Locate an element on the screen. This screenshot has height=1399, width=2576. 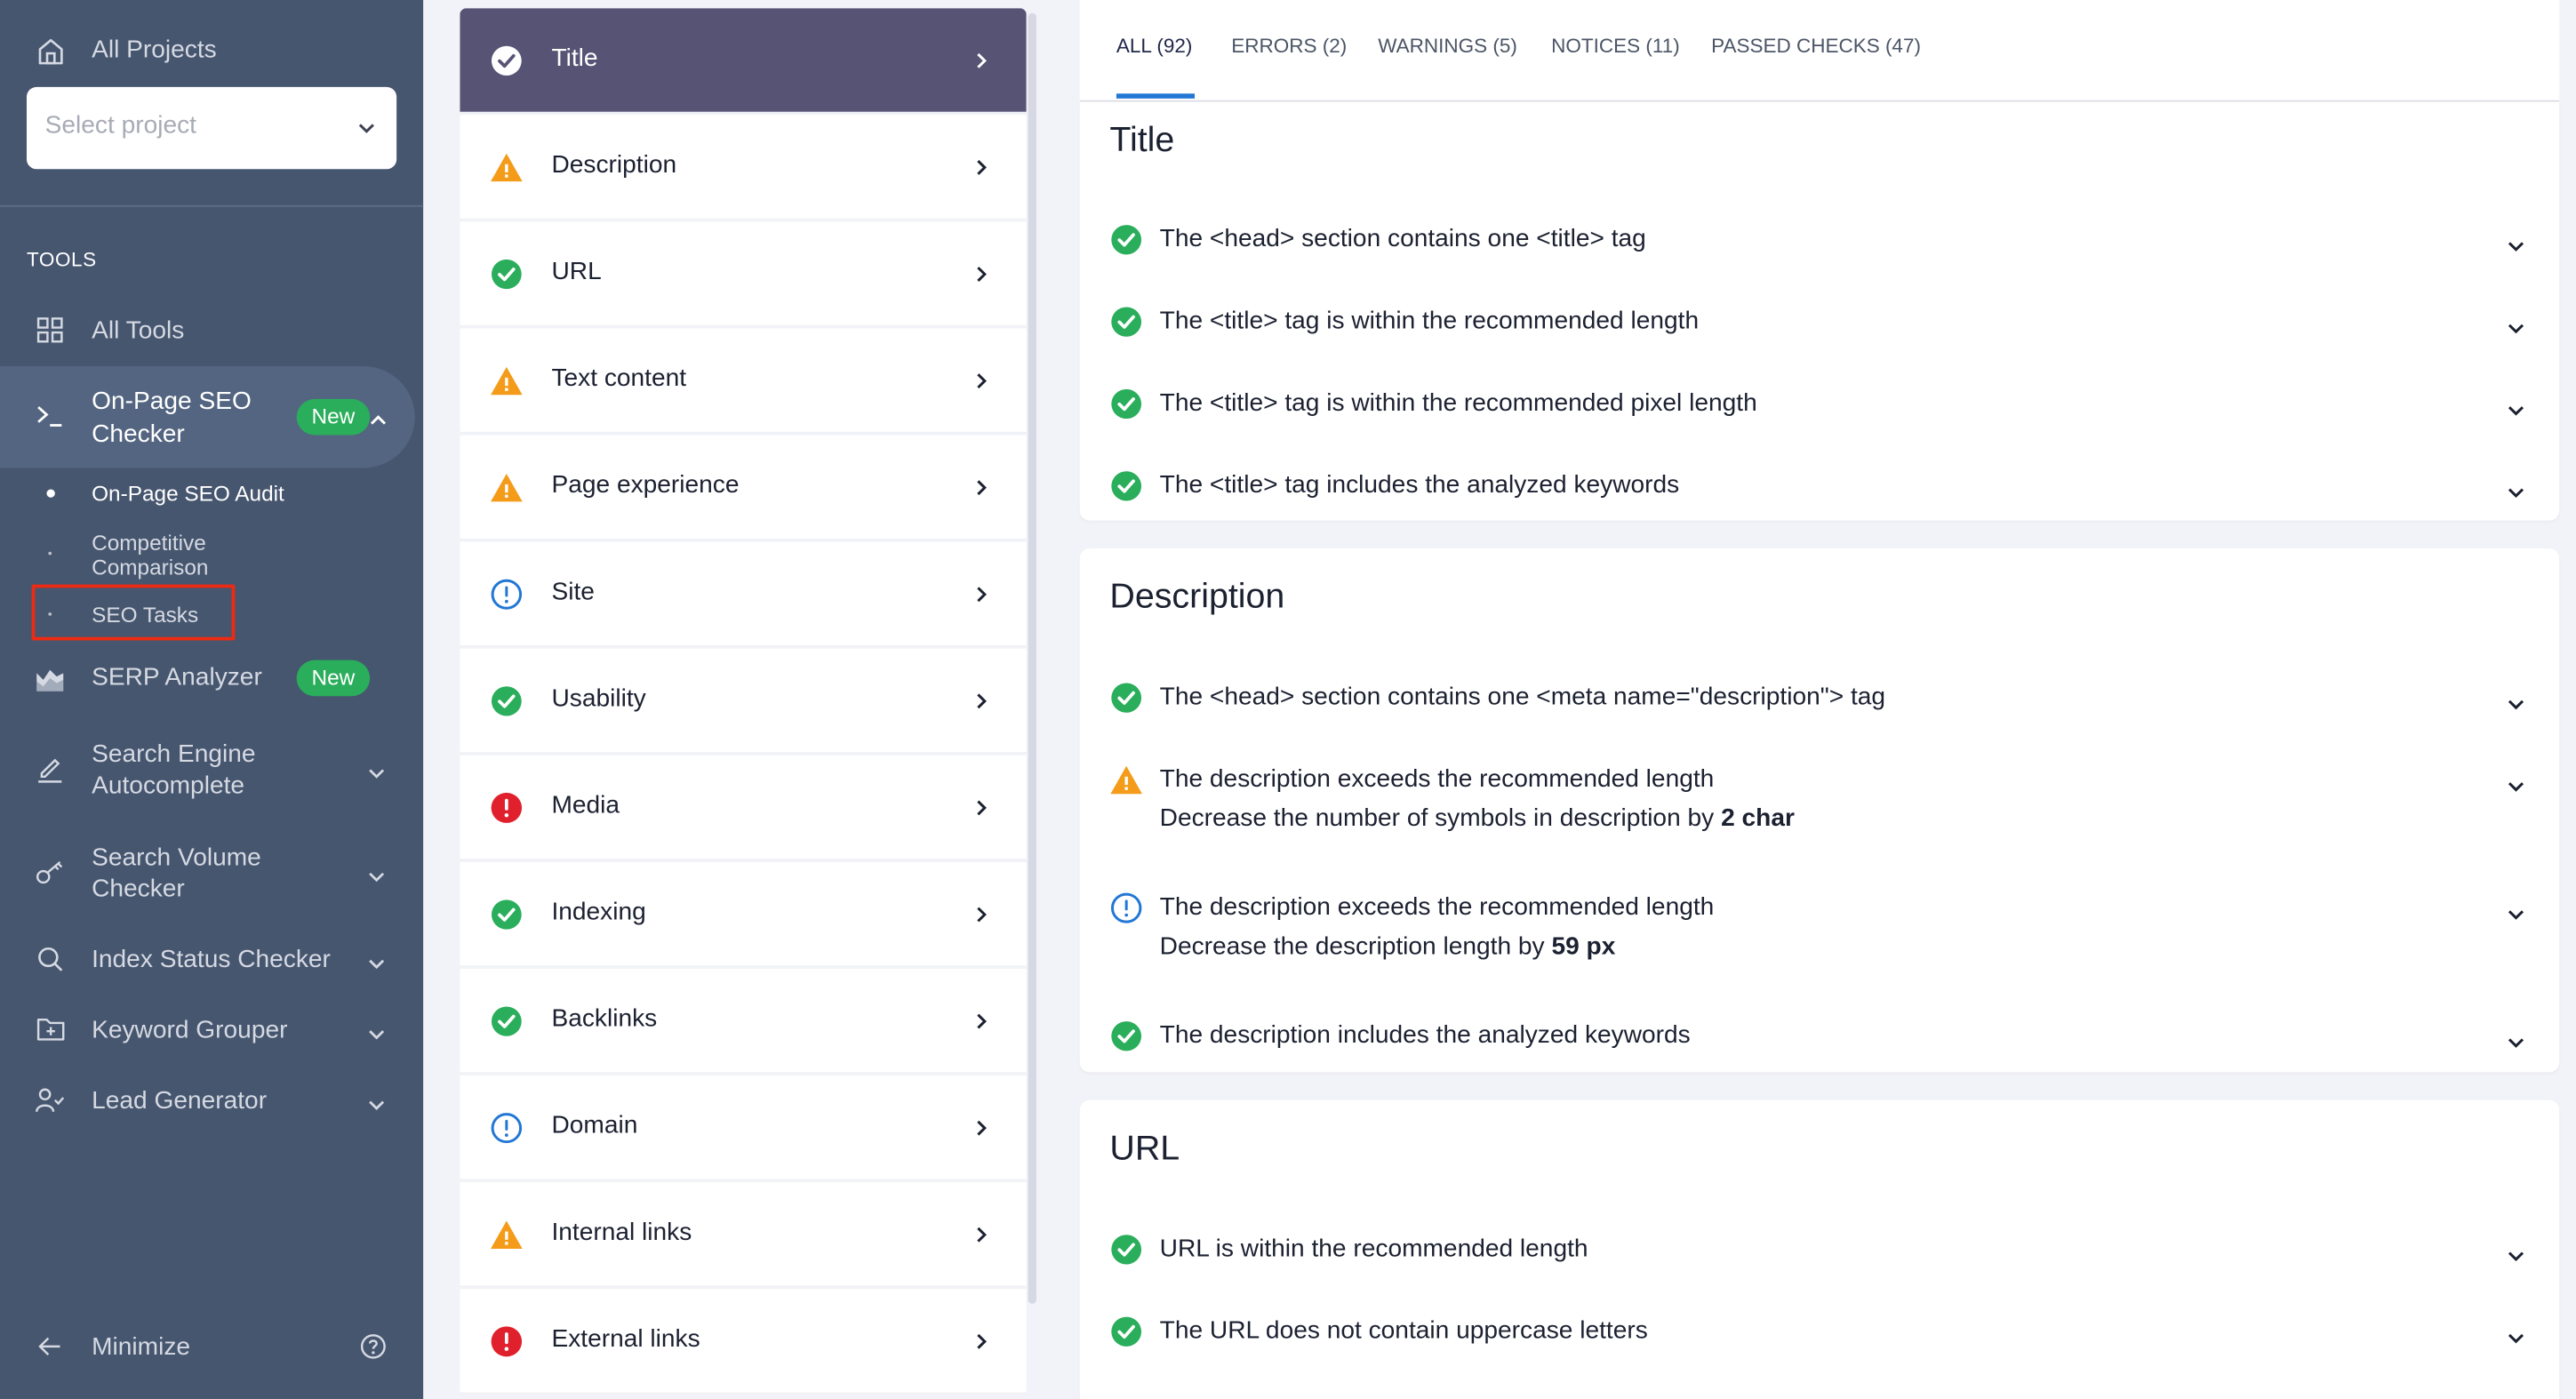
category-item-url: URL is located at coordinates (743, 274).